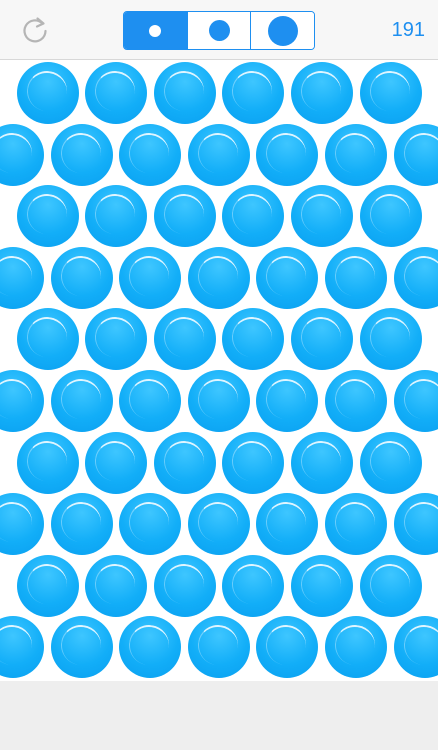  Describe the element at coordinates (408, 30) in the screenshot. I see `score-counter: 191` at that location.